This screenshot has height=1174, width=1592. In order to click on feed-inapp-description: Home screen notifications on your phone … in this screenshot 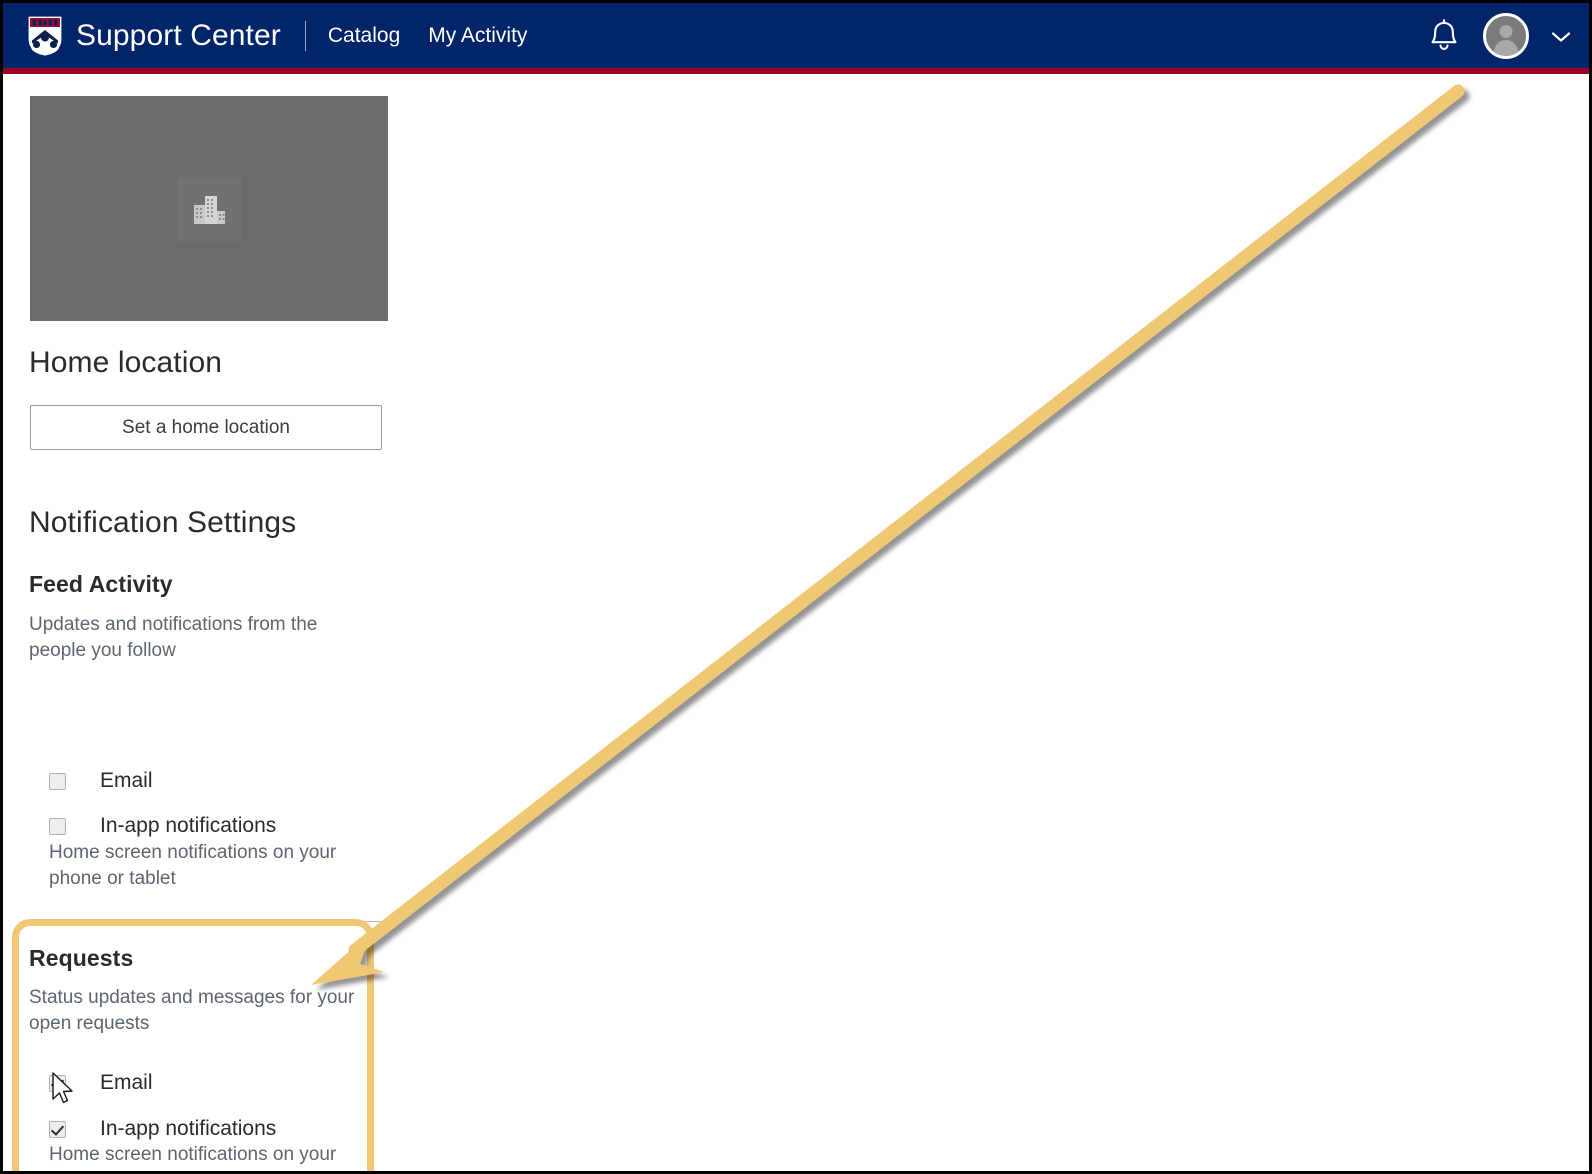, I will do `click(193, 865)`.